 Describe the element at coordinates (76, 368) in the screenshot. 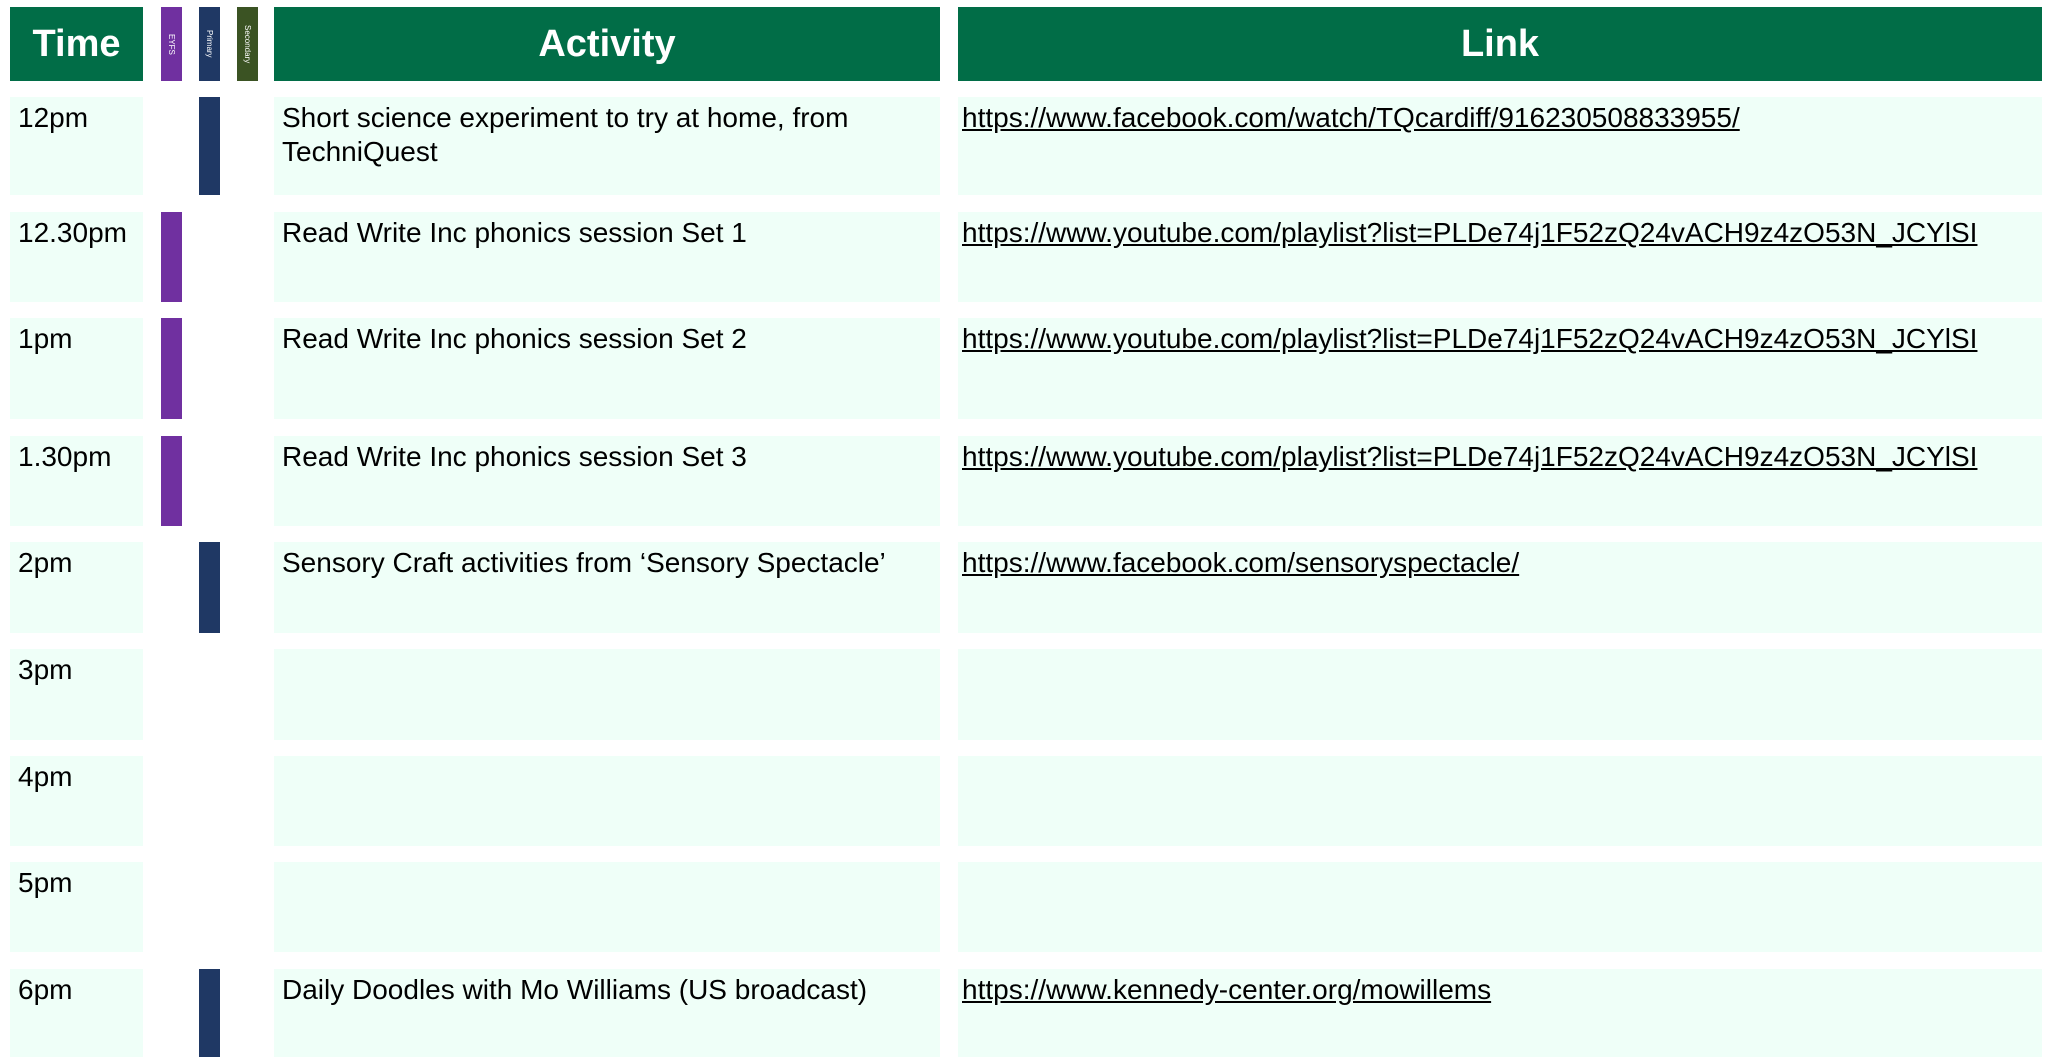

I see `time-cell: 1pm` at that location.